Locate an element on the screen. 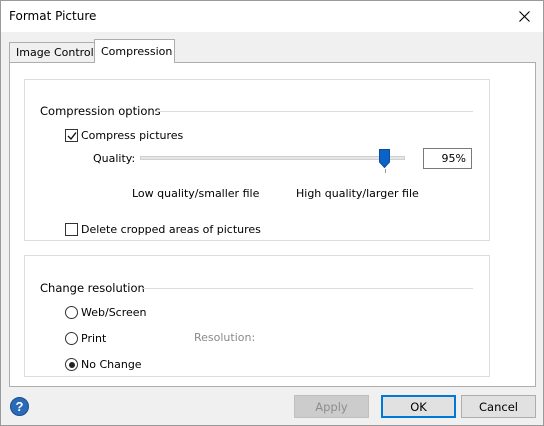  check-icon is located at coordinates (72, 135).